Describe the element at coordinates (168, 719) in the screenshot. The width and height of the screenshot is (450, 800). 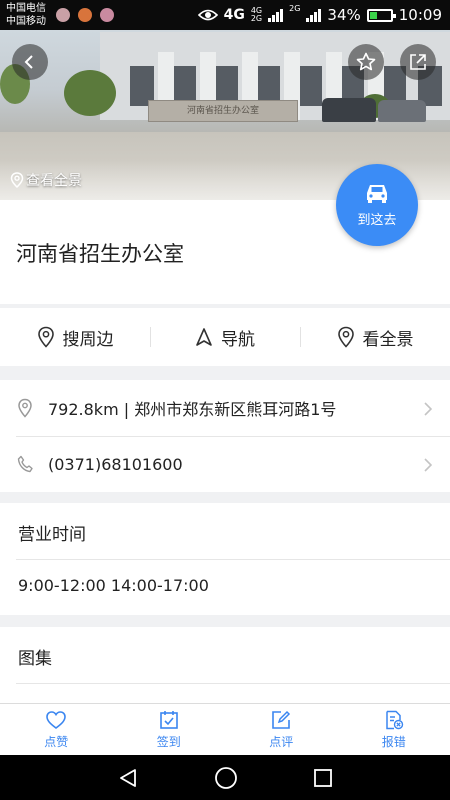
I see `checkin-icon` at that location.